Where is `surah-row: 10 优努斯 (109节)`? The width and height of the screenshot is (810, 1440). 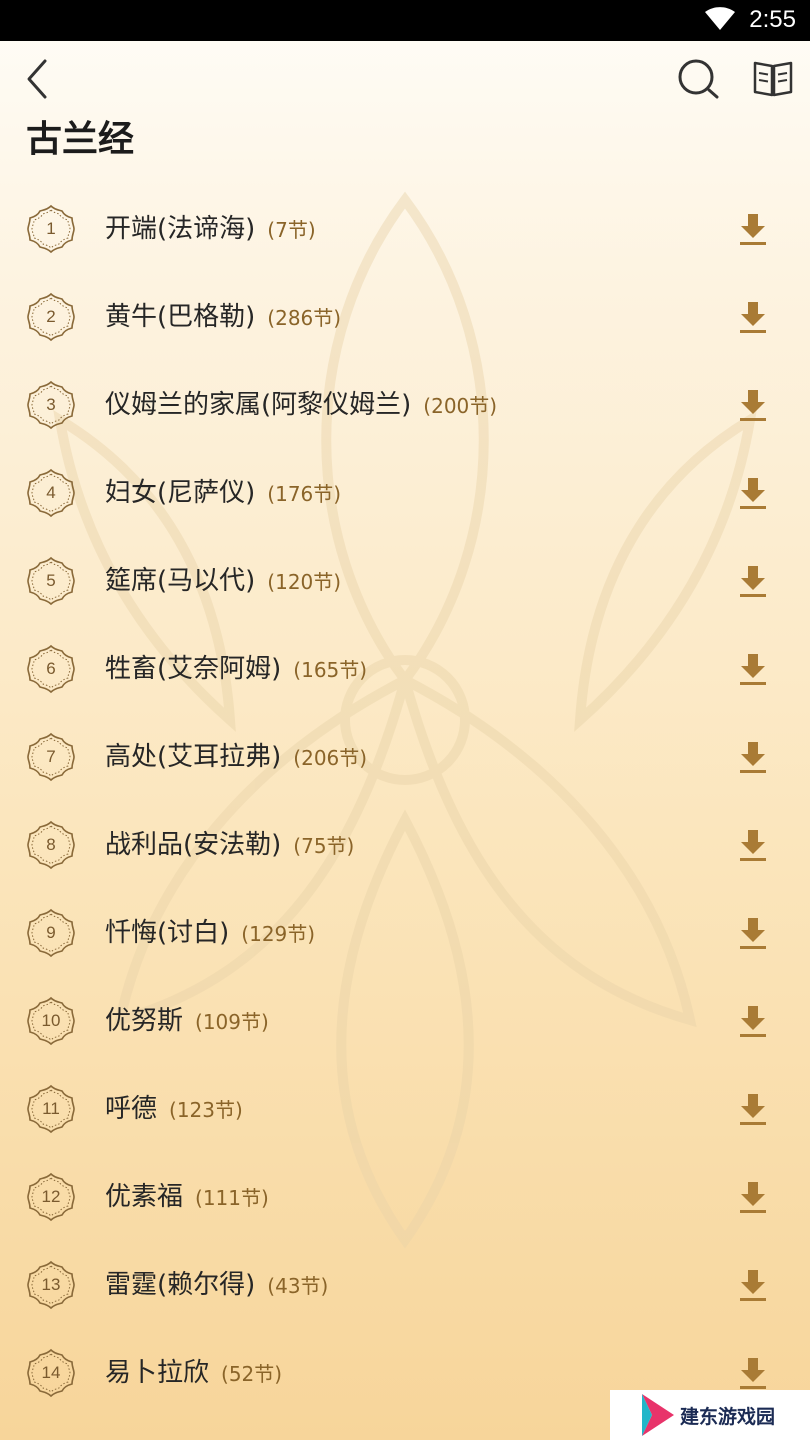
surah-row: 10 优努斯 (109节) is located at coordinates (405, 1021).